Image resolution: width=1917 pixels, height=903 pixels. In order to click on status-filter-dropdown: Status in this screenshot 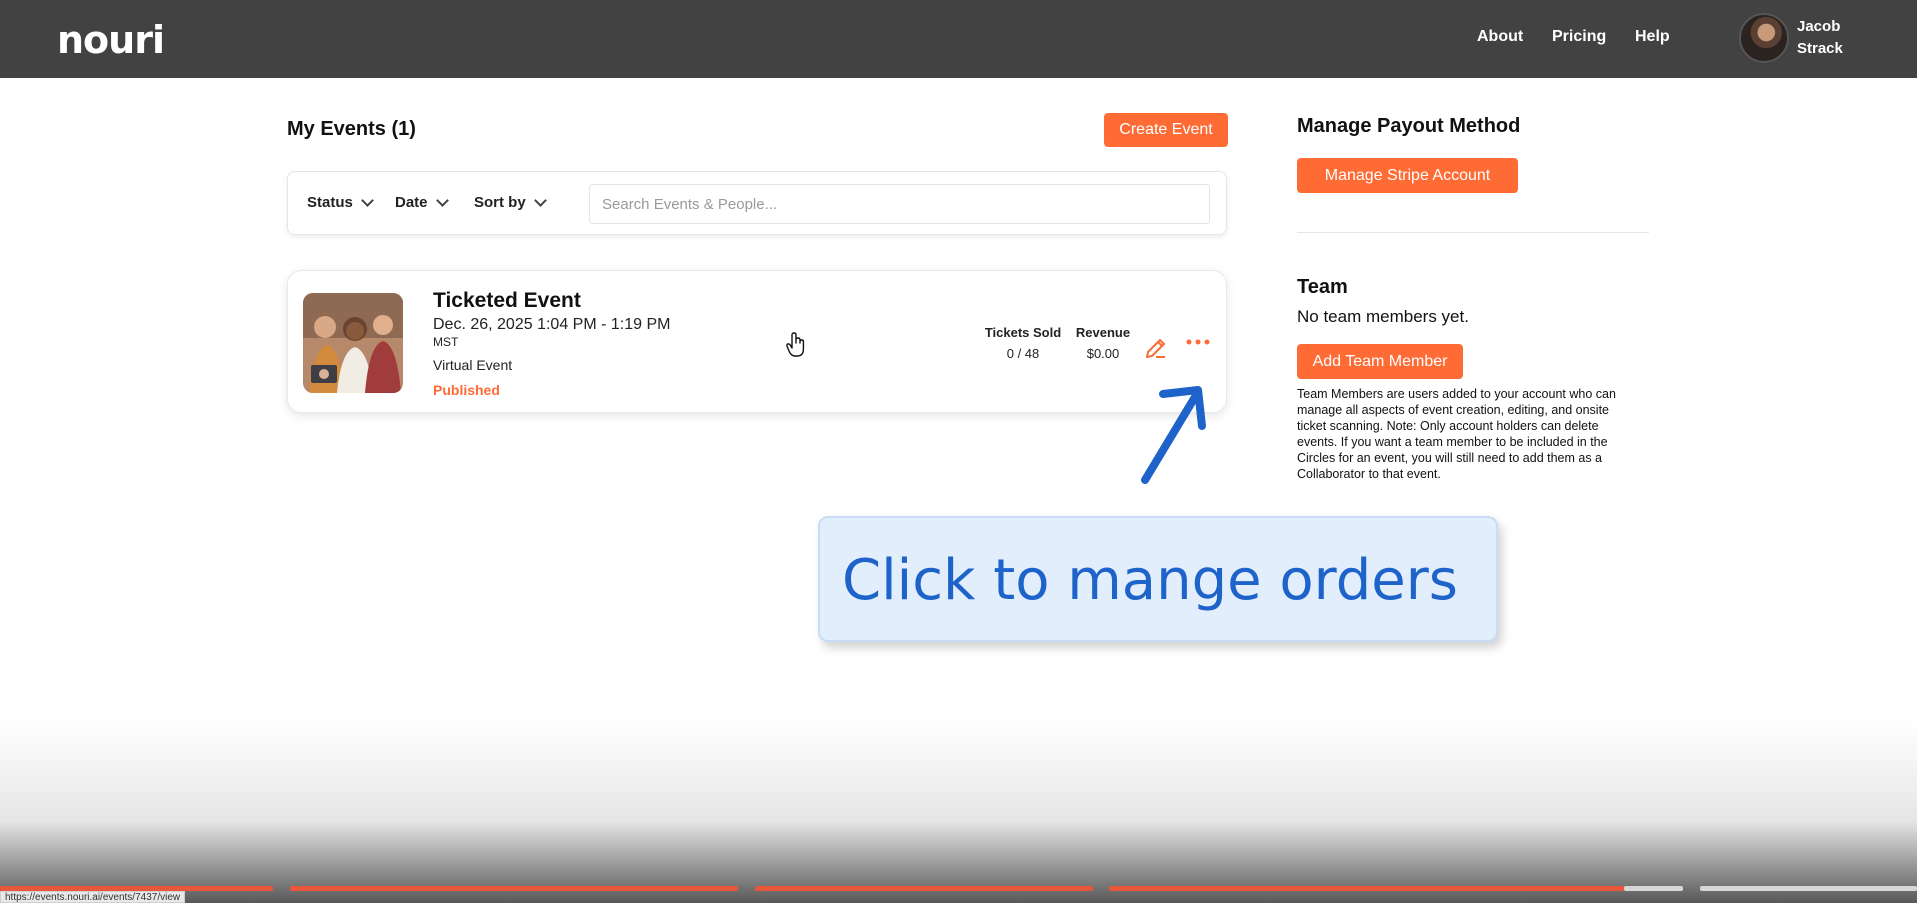, I will do `click(340, 202)`.